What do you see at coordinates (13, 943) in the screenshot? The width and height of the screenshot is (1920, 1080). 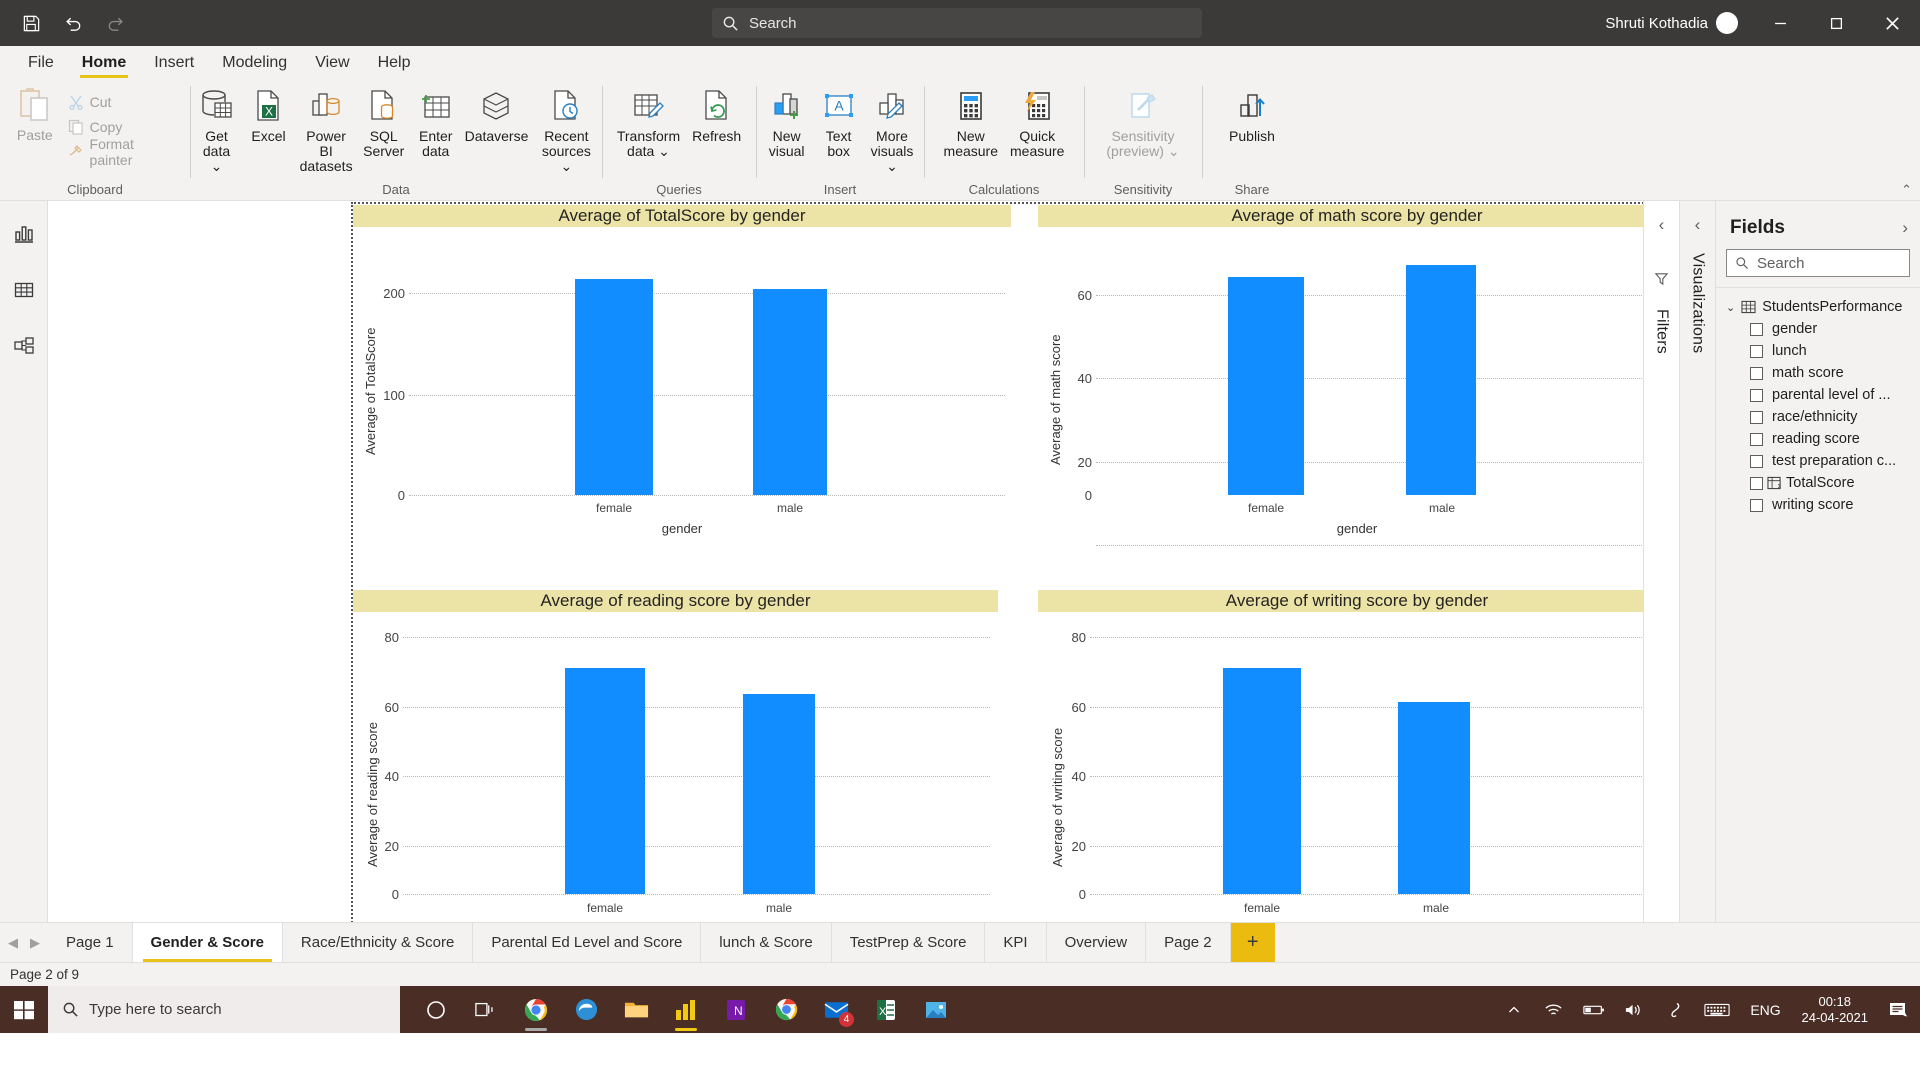 I see `chevron-left-icon: ◀` at bounding box center [13, 943].